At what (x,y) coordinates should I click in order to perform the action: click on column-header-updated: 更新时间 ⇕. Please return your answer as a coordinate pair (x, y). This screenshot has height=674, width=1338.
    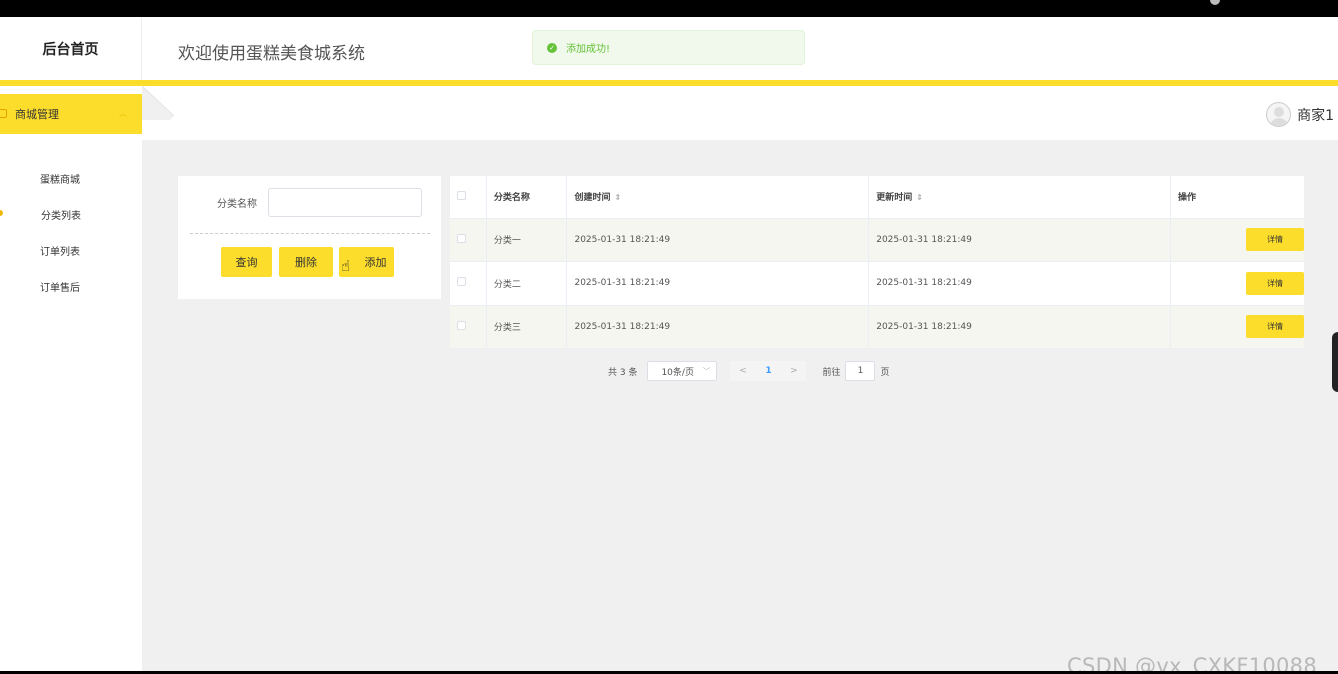
    Looking at the image, I should click on (1019, 197).